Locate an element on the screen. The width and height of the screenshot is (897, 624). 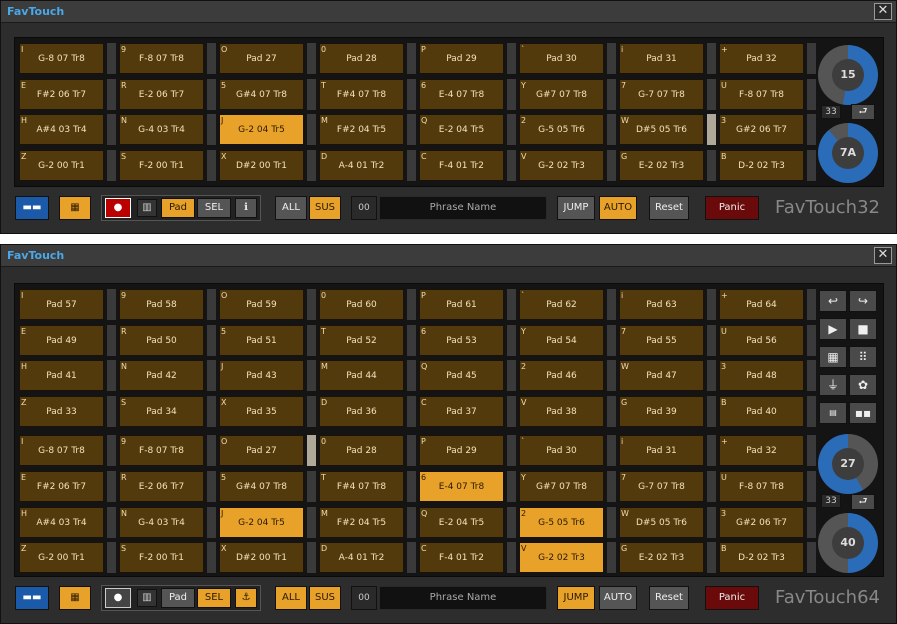
phrase-icon: ▤ is located at coordinates (833, 413).